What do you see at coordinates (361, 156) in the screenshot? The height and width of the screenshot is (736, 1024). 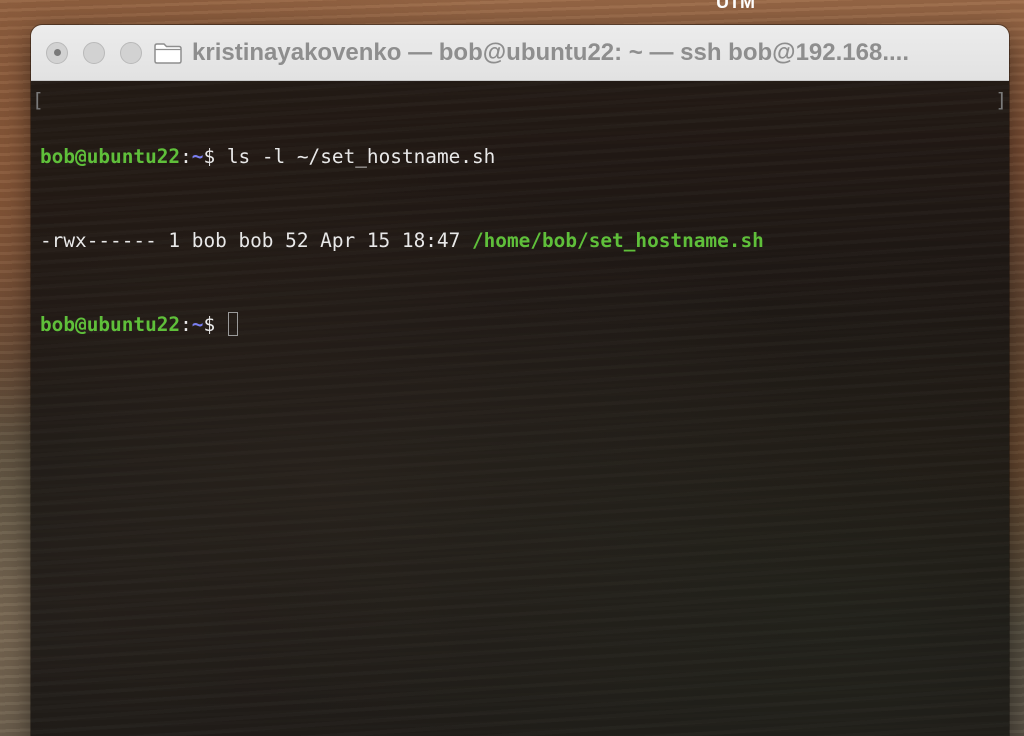 I see `command-text: ls -l ~/set_hostname.sh` at bounding box center [361, 156].